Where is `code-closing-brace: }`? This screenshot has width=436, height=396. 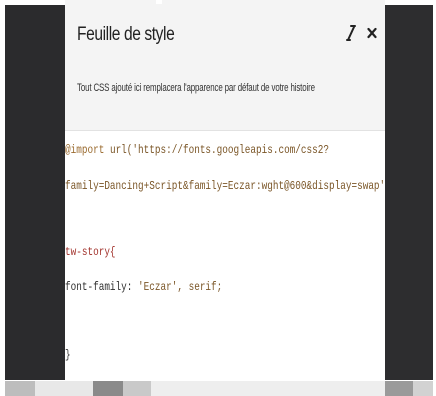
code-closing-brace: } is located at coordinates (68, 355).